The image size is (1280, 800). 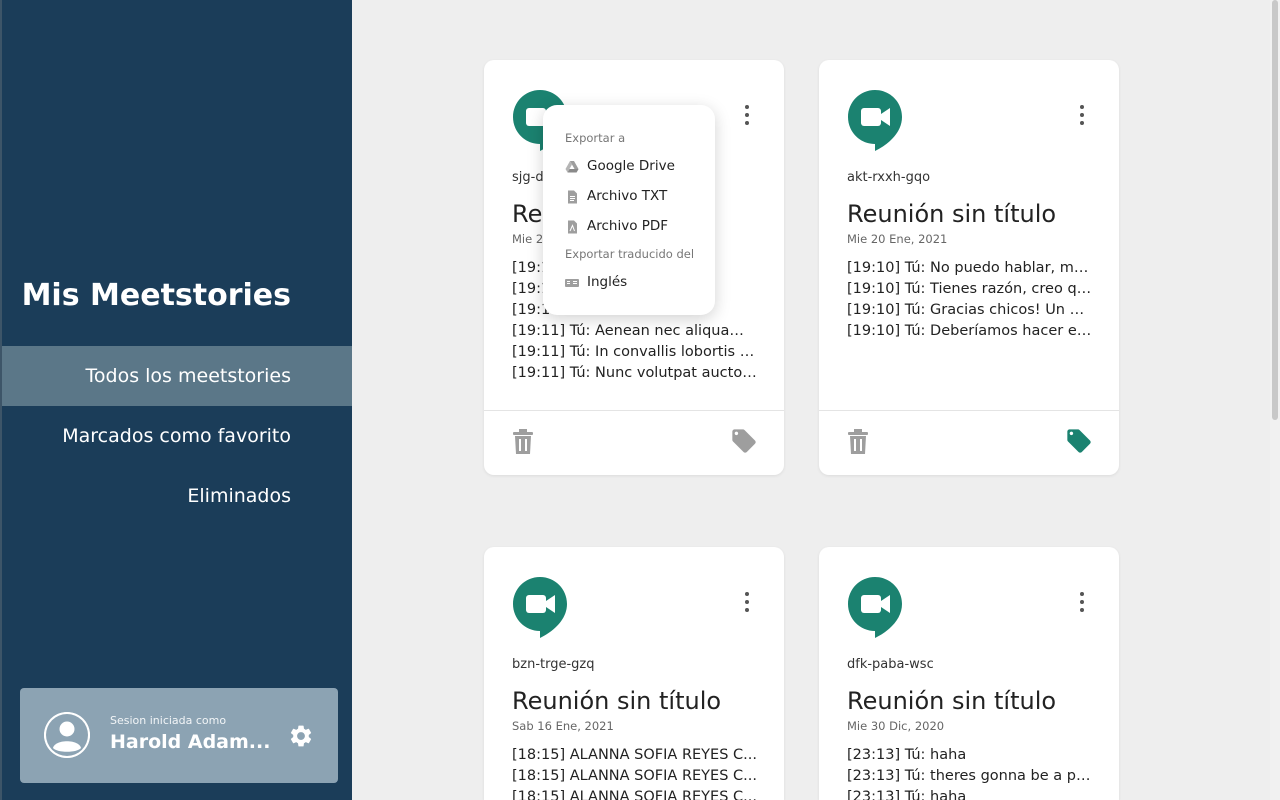 What do you see at coordinates (896, 726) in the screenshot?
I see `meeting-date: Mie 30 Dic, 2020` at bounding box center [896, 726].